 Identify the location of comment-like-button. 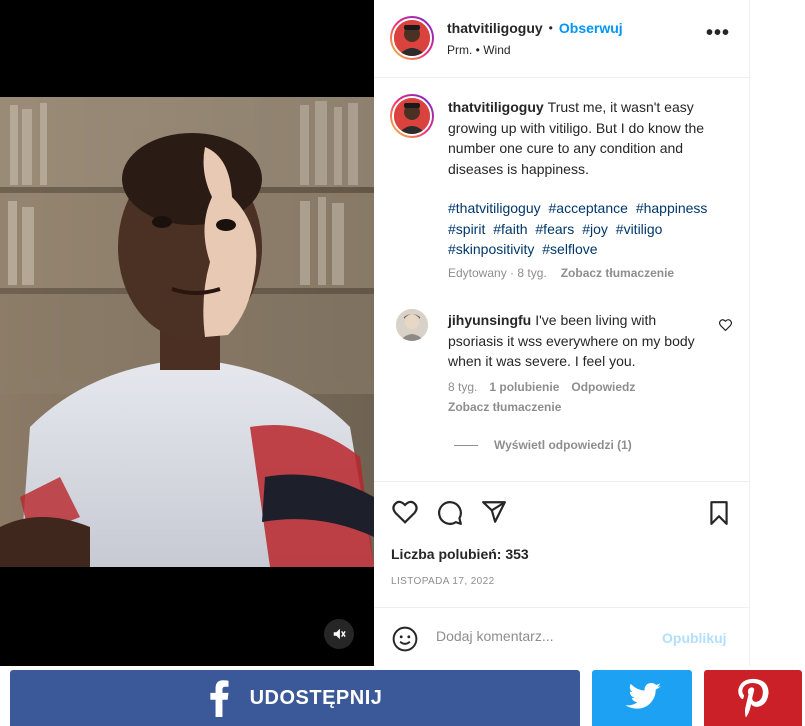
(725, 327).